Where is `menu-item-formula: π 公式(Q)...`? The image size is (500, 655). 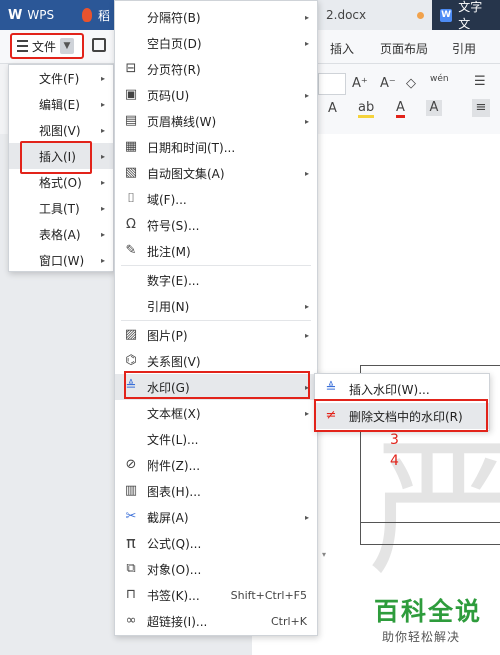 menu-item-formula: π 公式(Q)... is located at coordinates (216, 543).